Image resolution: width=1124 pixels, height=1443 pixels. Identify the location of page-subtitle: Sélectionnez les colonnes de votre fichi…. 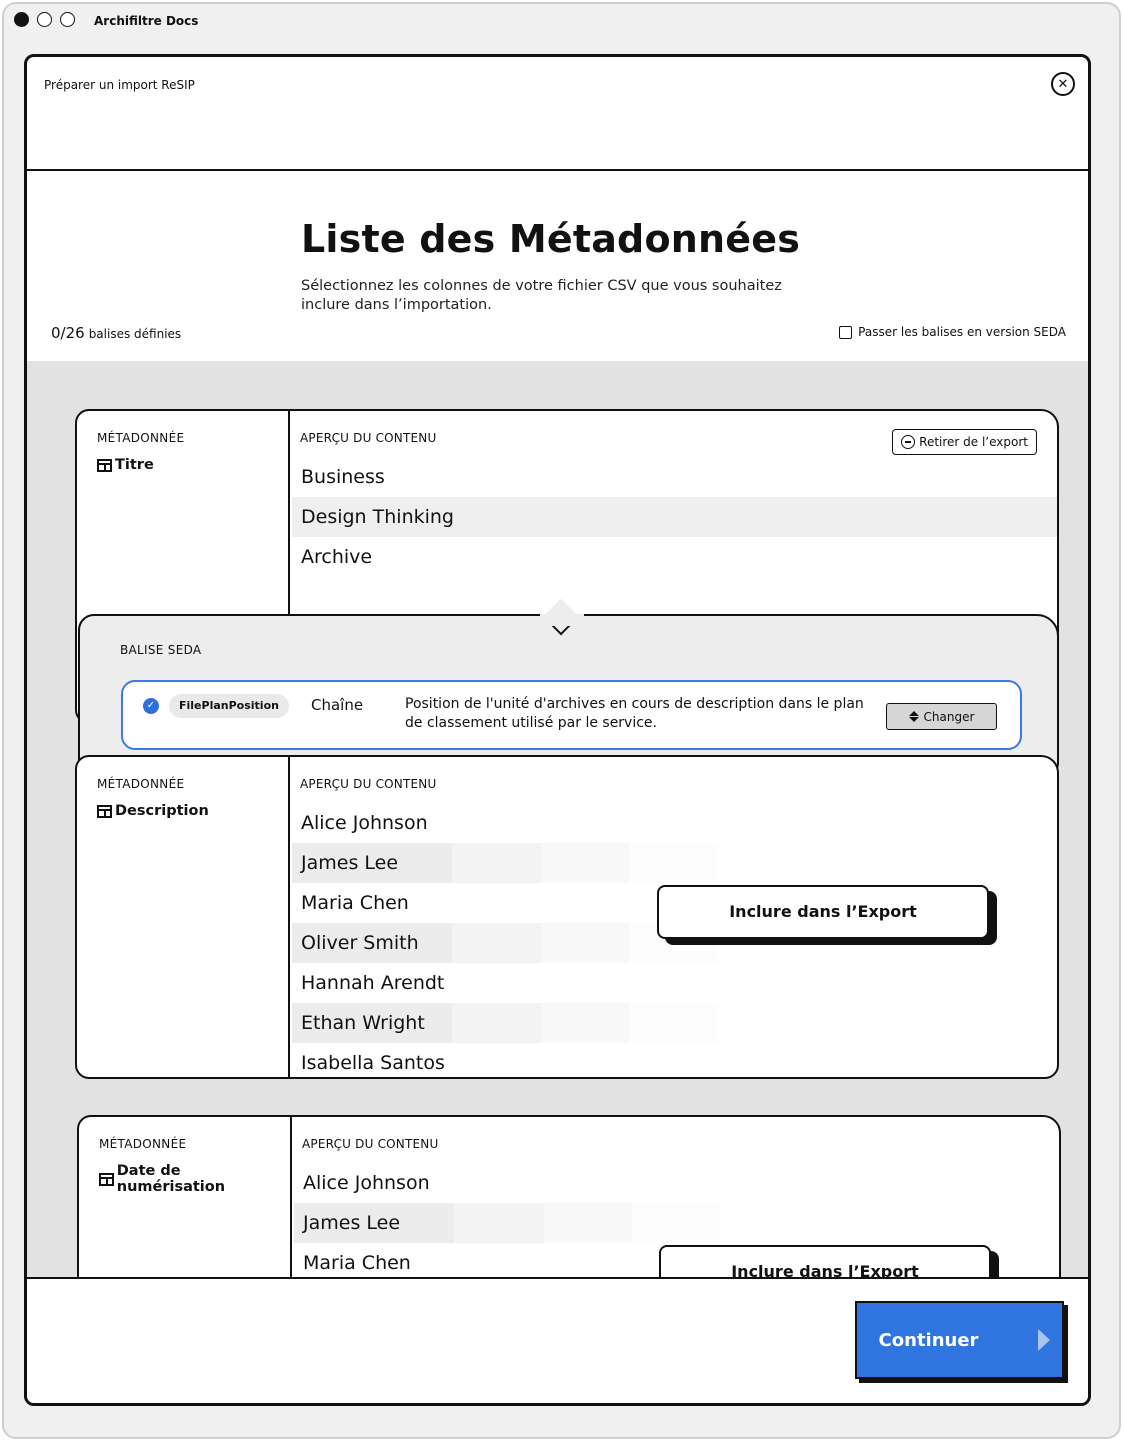
(541, 295).